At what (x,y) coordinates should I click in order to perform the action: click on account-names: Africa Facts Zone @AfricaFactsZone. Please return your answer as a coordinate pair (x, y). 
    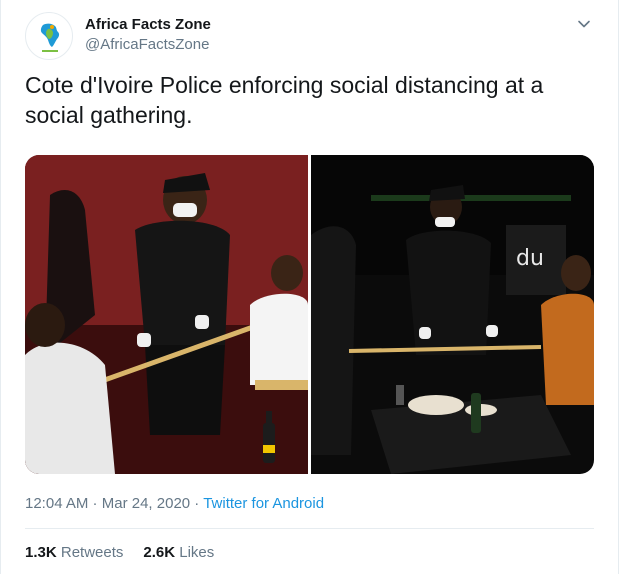
    Looking at the image, I should click on (148, 35).